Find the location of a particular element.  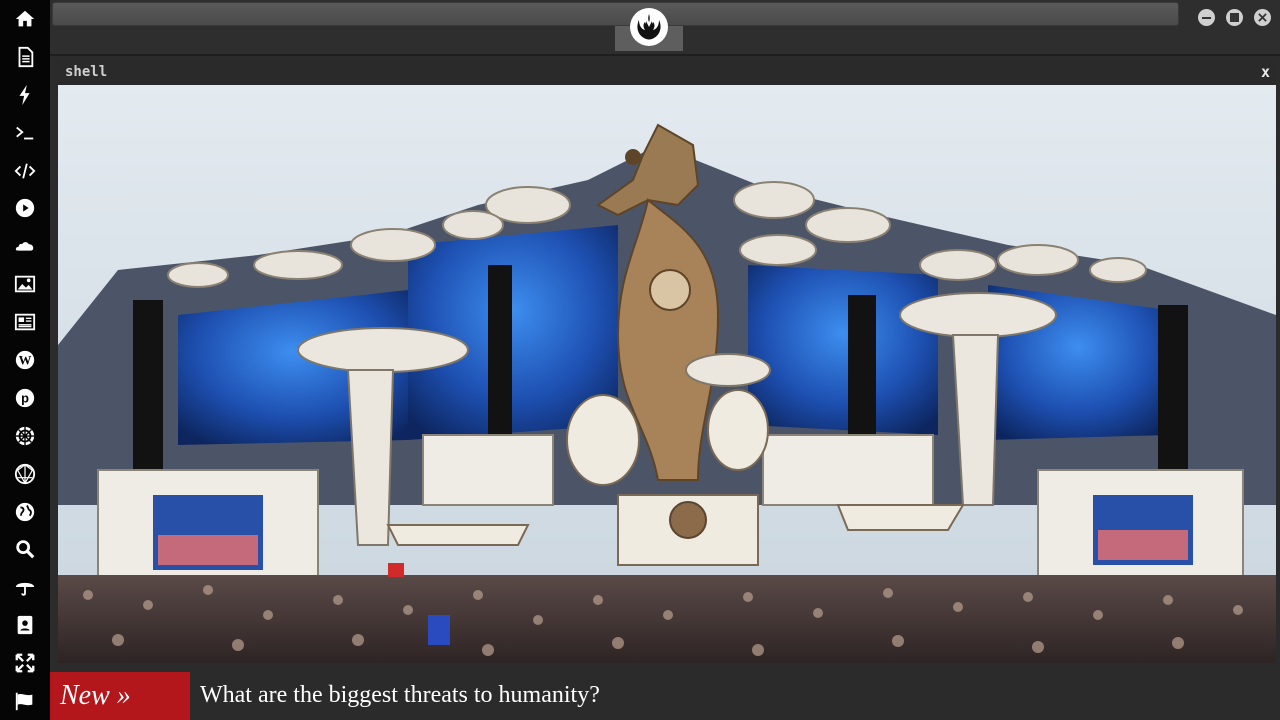

sidebar-flag is located at coordinates (25, 701).